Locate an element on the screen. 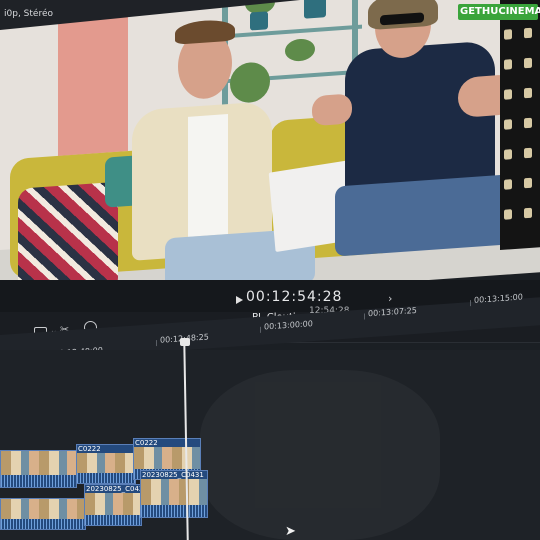 The height and width of the screenshot is (540, 540). screen-reflection is located at coordinates (320, 455).